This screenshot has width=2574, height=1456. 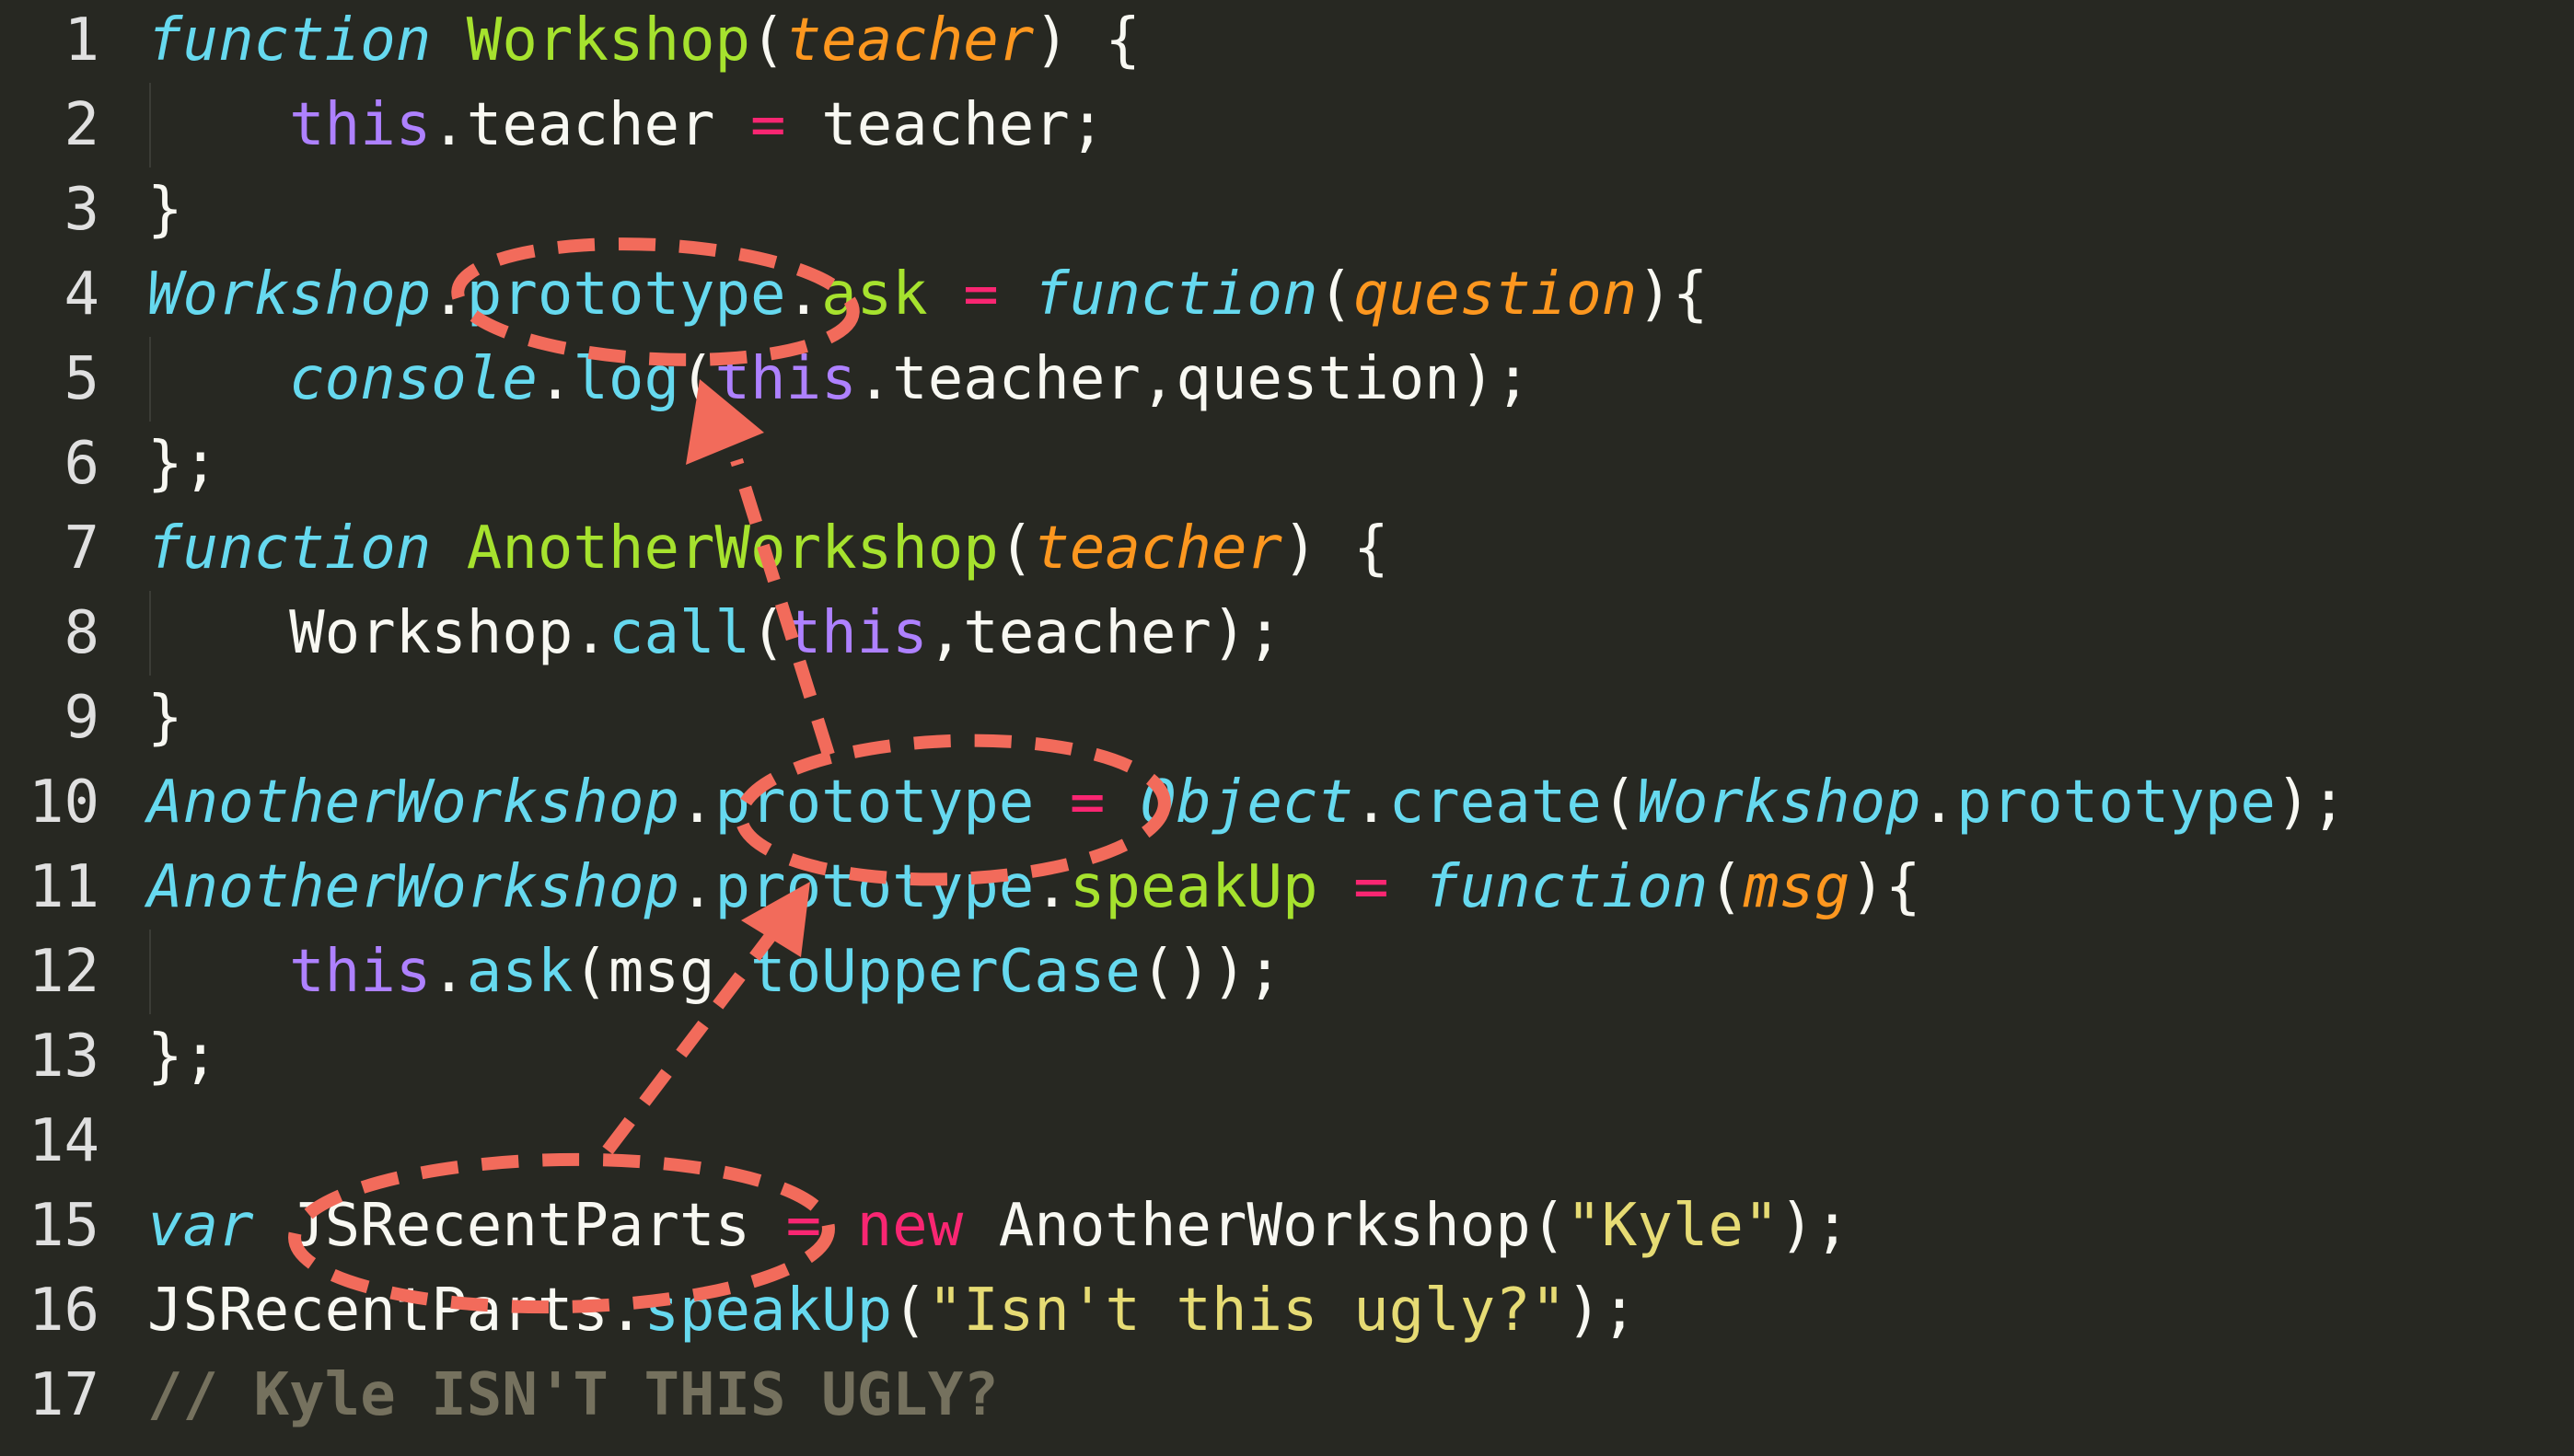 What do you see at coordinates (63, 1311) in the screenshot?
I see `line-number: 16` at bounding box center [63, 1311].